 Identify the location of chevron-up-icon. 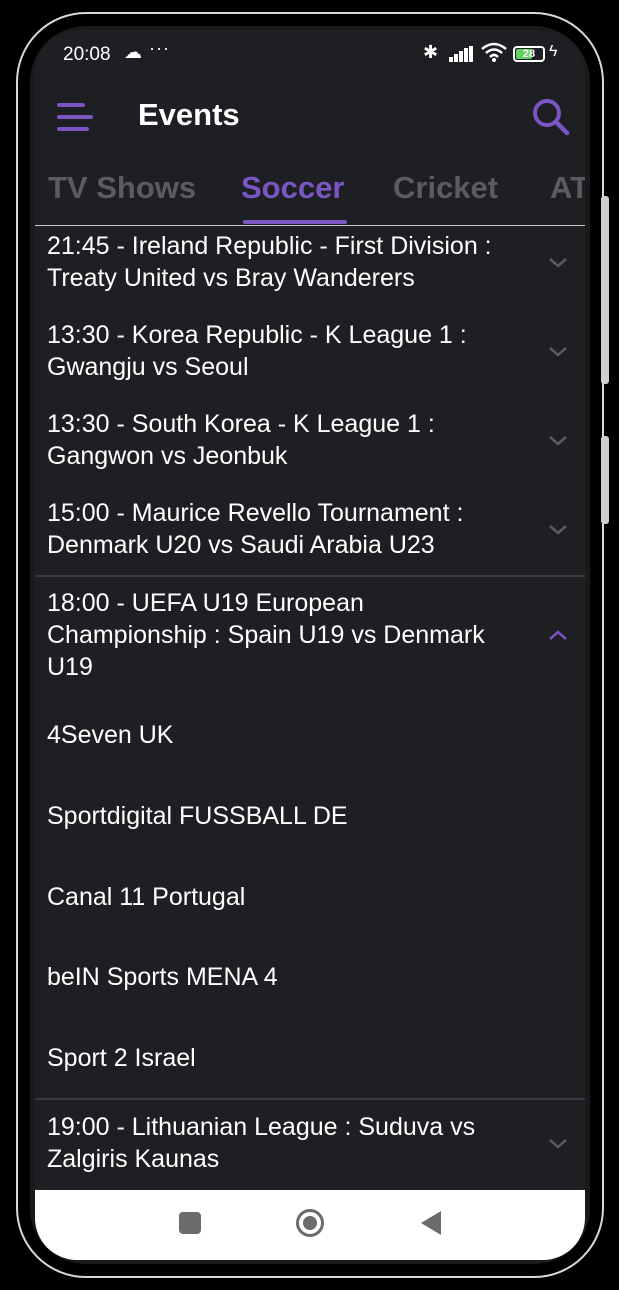
(558, 635).